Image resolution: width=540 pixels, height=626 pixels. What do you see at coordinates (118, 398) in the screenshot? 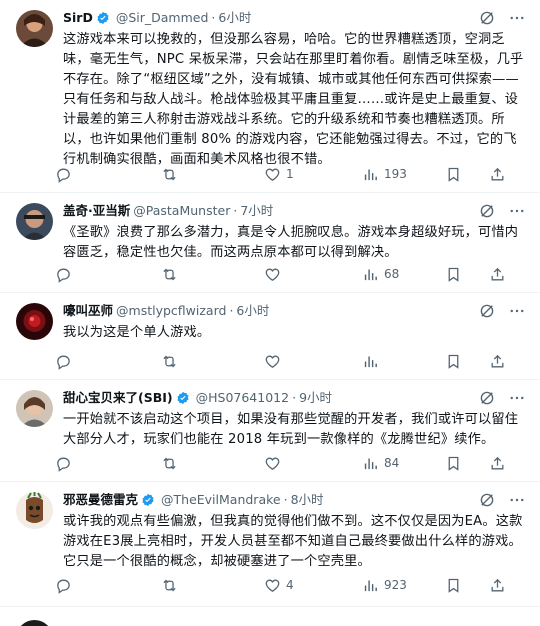
I see `author-name: 甜心宝贝来了(SBI)` at bounding box center [118, 398].